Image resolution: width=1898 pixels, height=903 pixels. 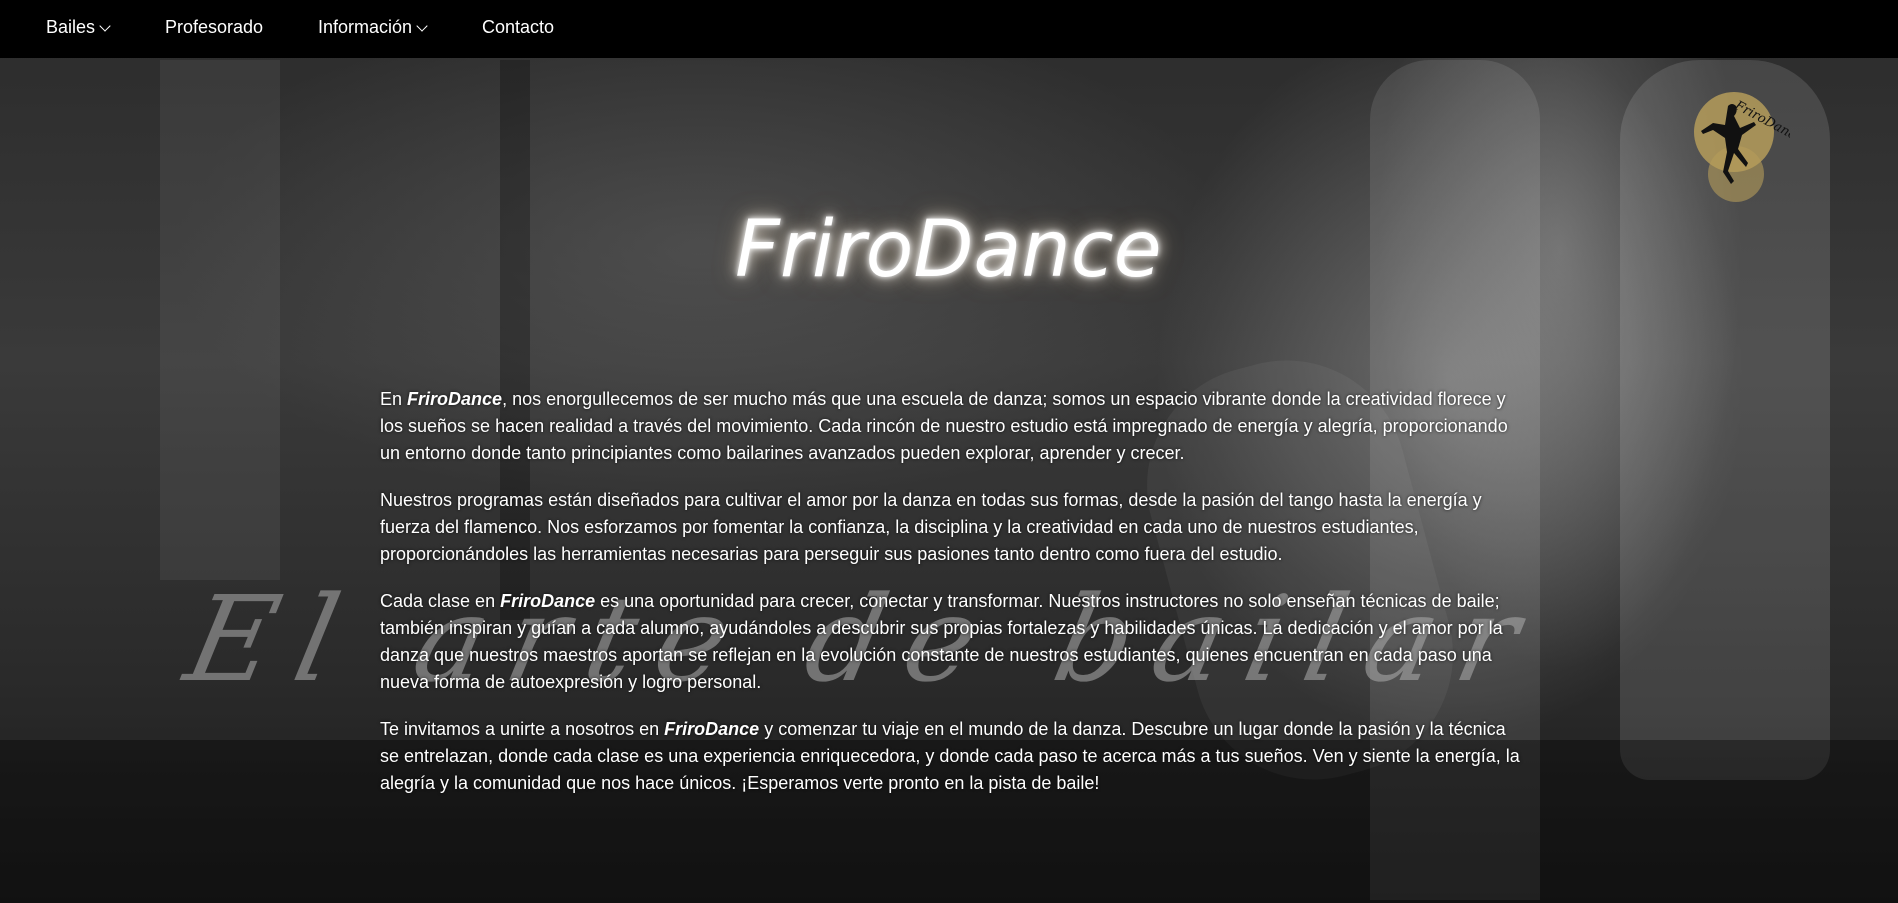 I want to click on nav-item-profesorado: Profesorado, so click(x=214, y=27).